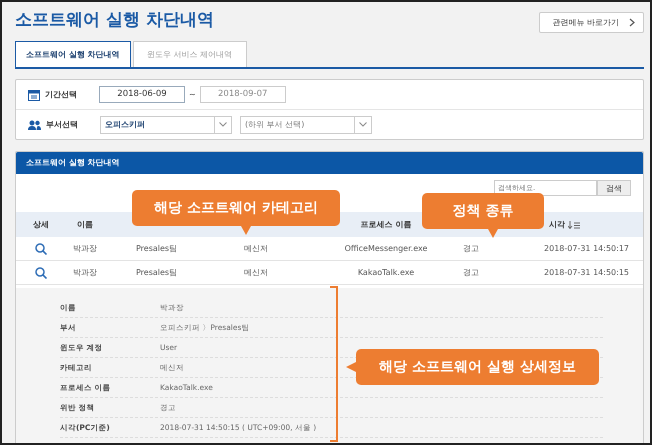  I want to click on end-date-field: 2018-09-07, so click(243, 94).